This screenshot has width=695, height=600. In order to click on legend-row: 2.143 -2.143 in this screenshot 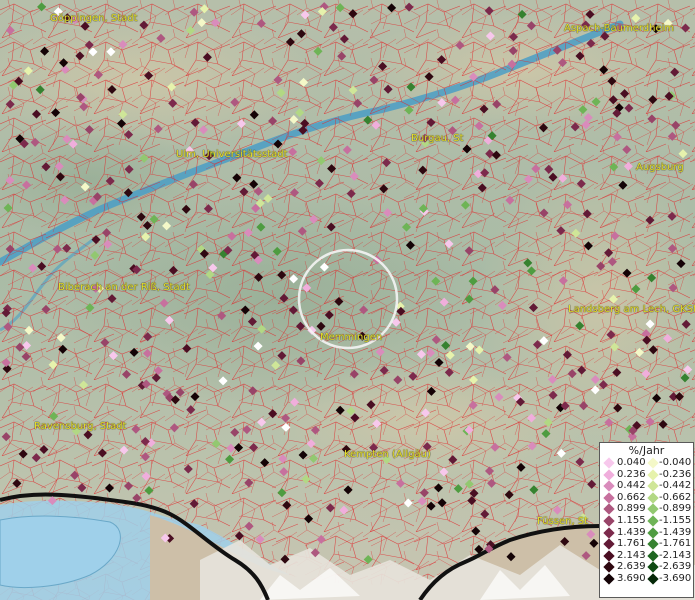, I will do `click(646, 556)`.